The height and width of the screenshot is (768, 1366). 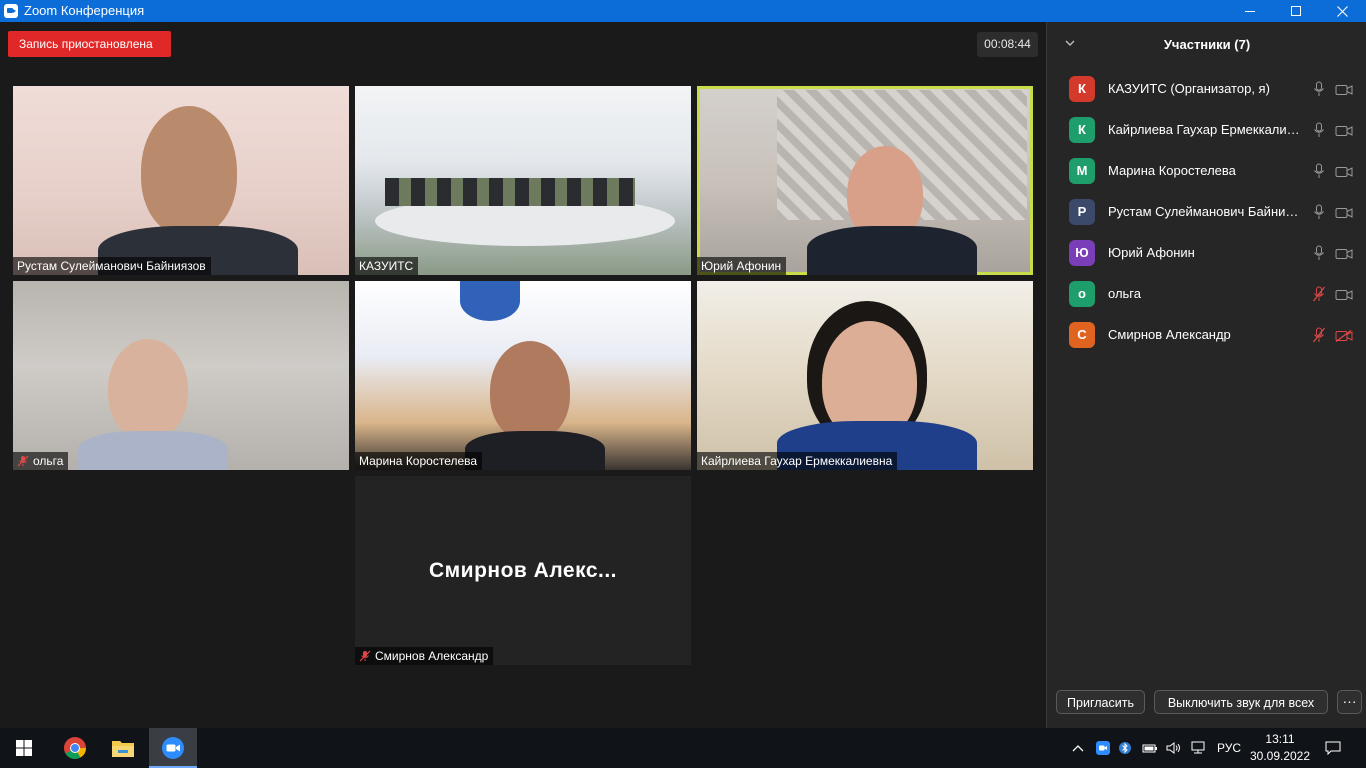 I want to click on tile-name: Кайрлиева Гаухар Ермеккалиевна, so click(x=797, y=461).